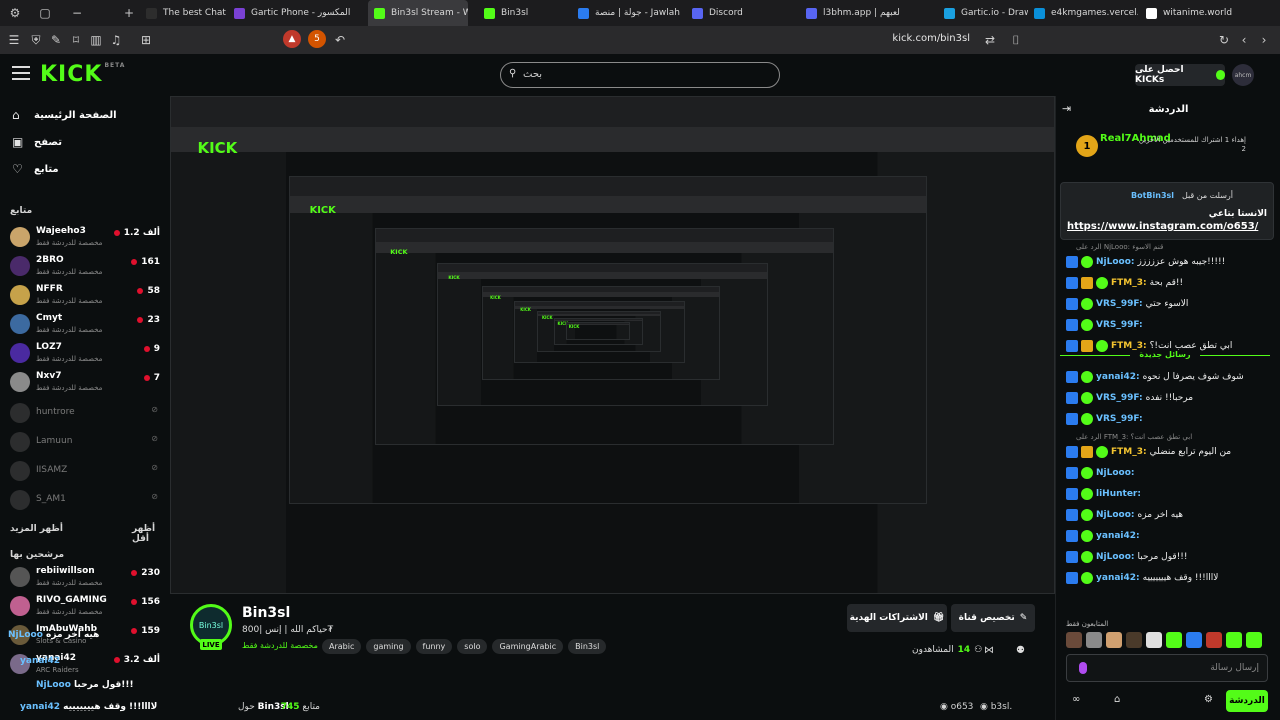 The image size is (1280, 720). What do you see at coordinates (85, 578) in the screenshot?
I see `recommended-channel: rebiiwillson مخصصة للدردشة فقط 230` at bounding box center [85, 578].